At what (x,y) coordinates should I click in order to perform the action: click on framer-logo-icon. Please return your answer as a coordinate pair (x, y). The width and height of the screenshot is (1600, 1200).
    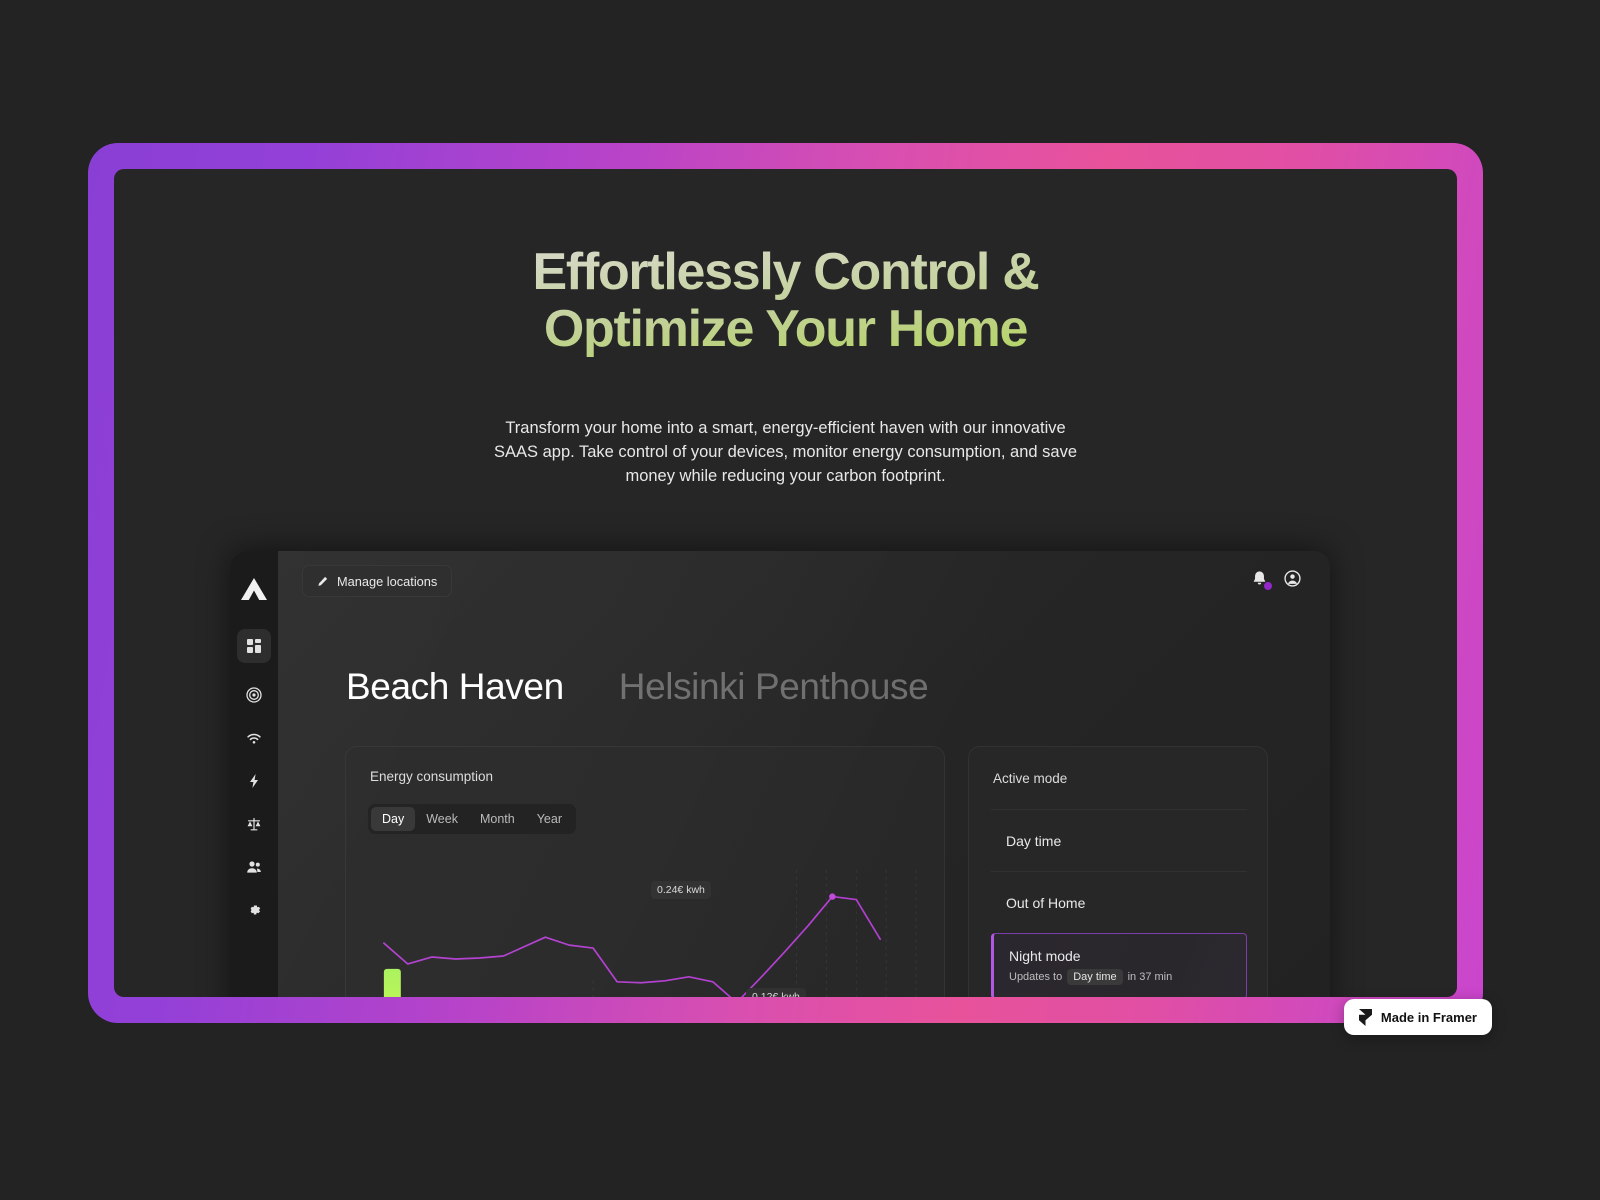
    Looking at the image, I should click on (1365, 1017).